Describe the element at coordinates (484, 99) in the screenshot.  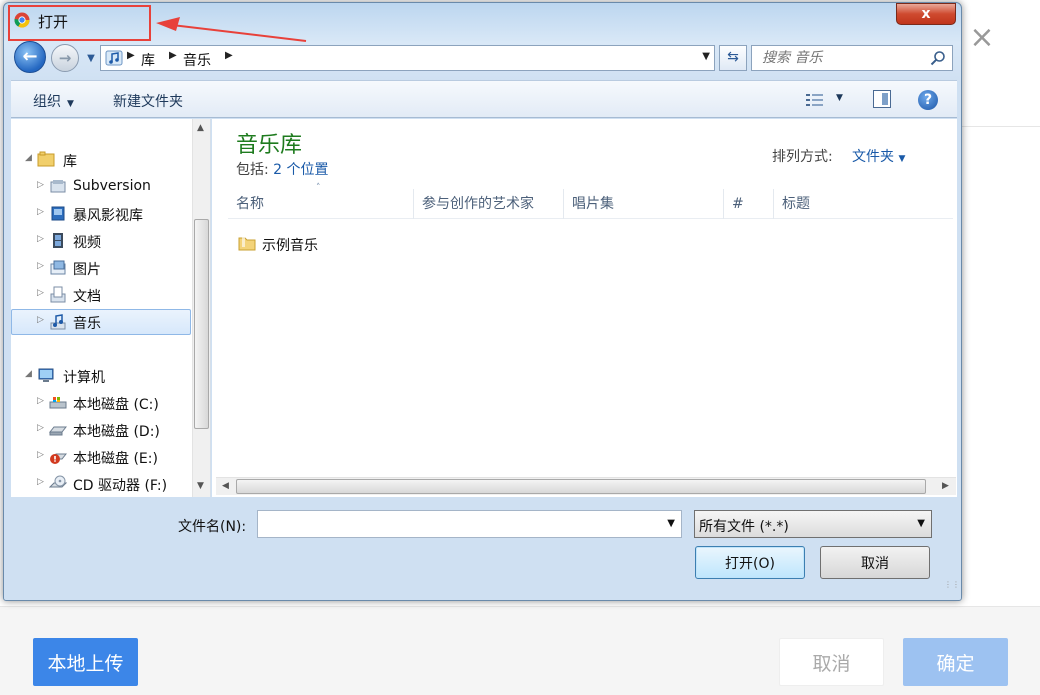
I see `command-toolbar: 组织 ▼ 新建文件夹 ▼ ?` at that location.